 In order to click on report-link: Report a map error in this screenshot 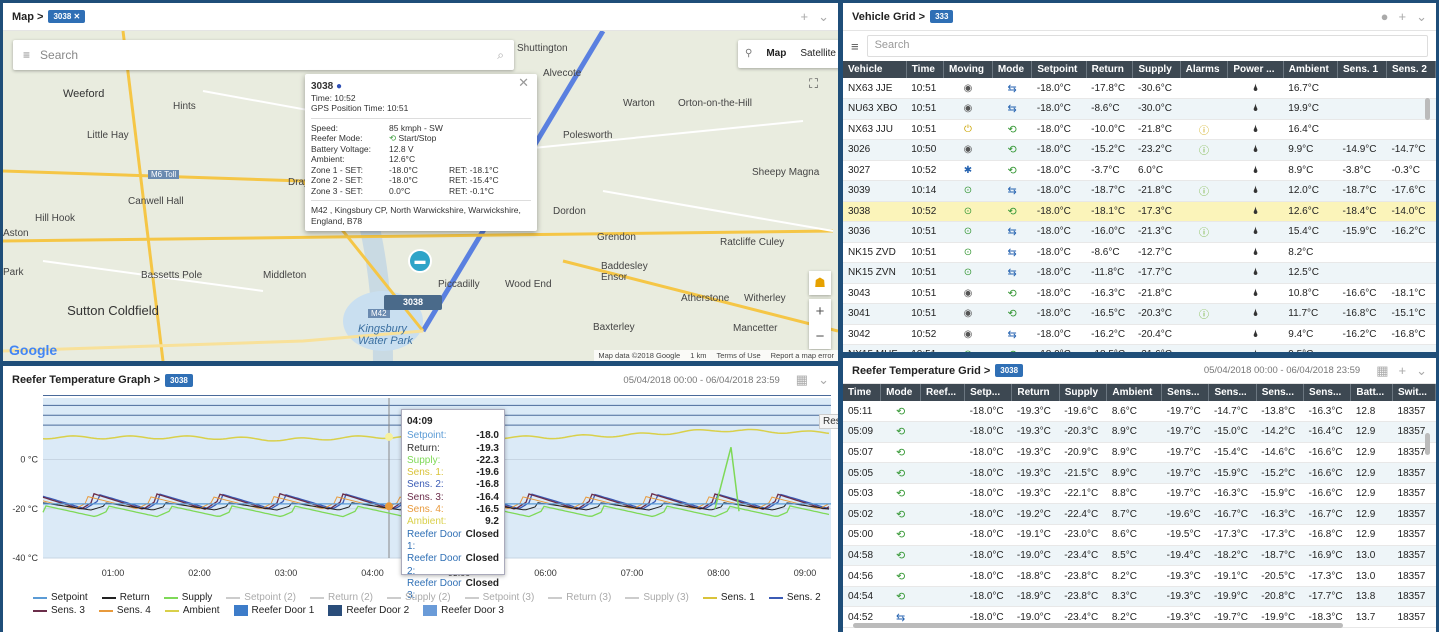, I will do `click(802, 355)`.